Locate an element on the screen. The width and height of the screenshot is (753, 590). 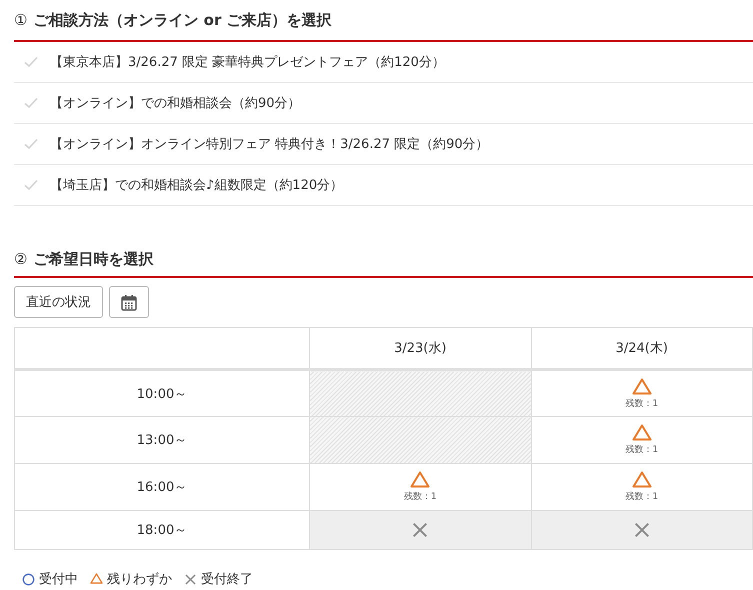
time-cell: 16:00～ is located at coordinates (162, 487).